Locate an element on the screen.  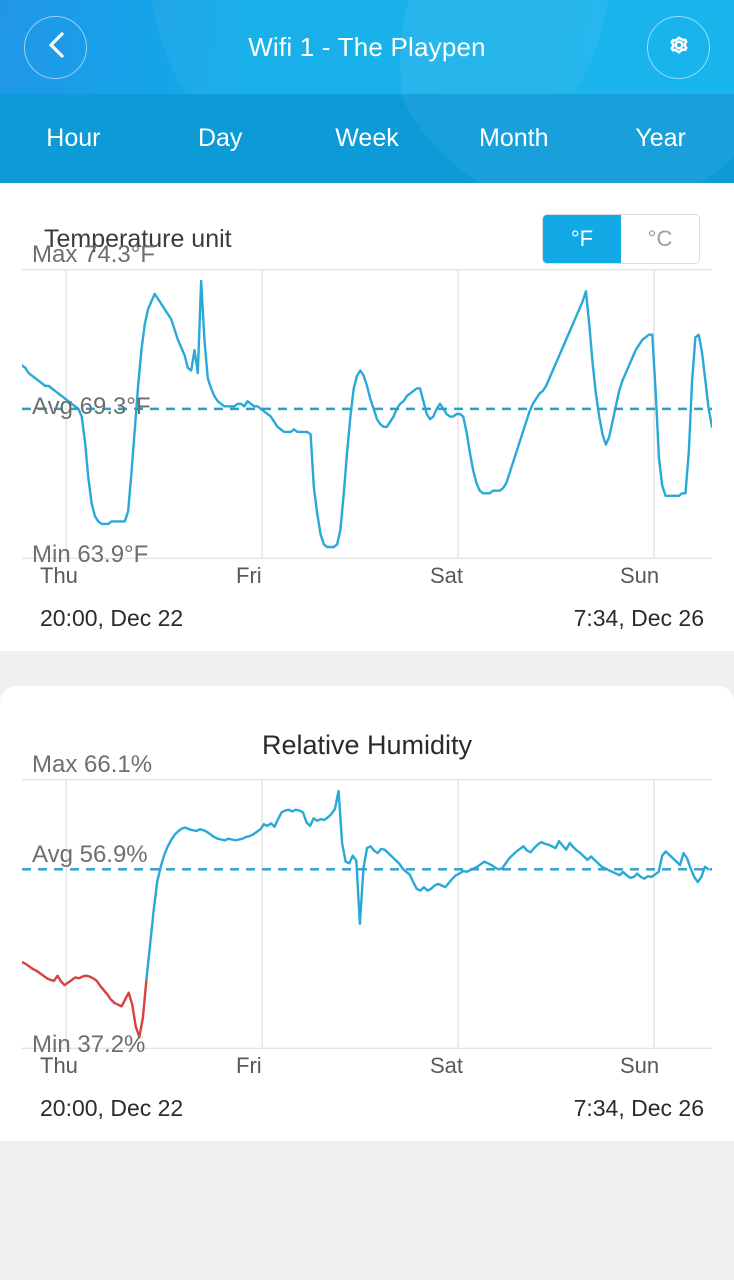
tab-hour: Hour is located at coordinates (73, 138).